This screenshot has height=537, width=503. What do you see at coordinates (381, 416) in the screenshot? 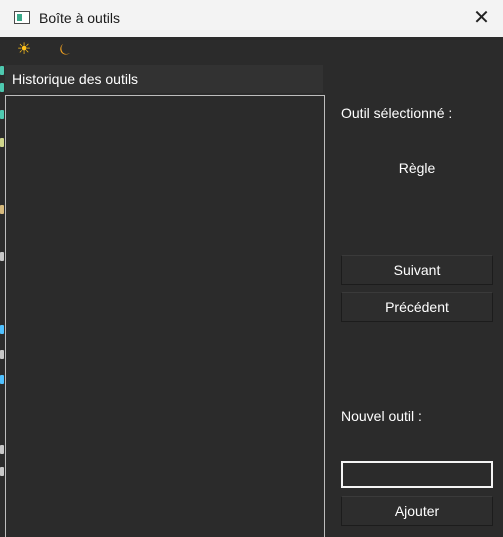
I see `new-tool-label: Nouvel outil :` at bounding box center [381, 416].